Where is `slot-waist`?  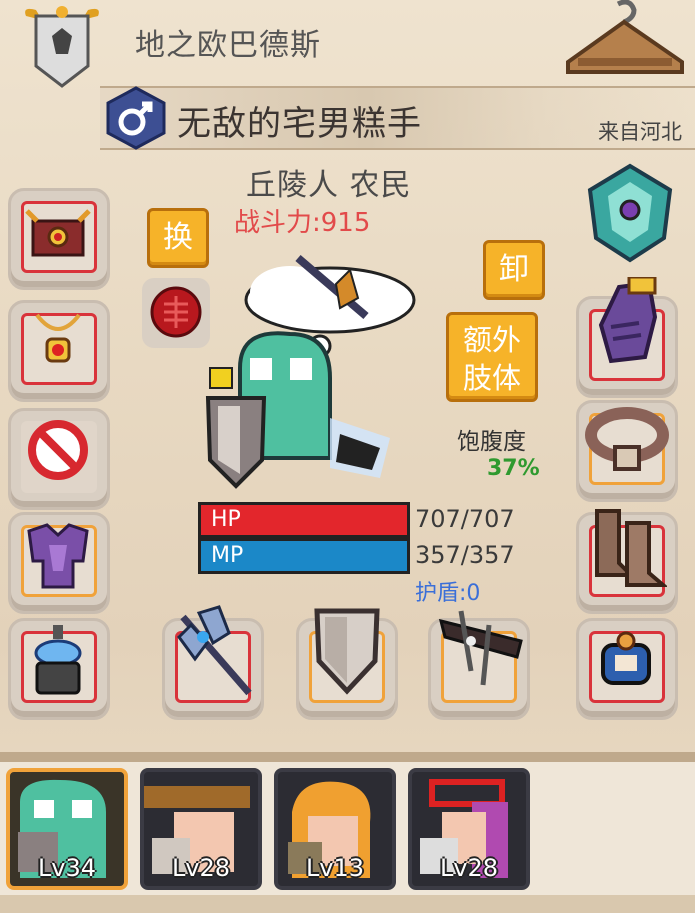
slot-waist is located at coordinates (627, 451).